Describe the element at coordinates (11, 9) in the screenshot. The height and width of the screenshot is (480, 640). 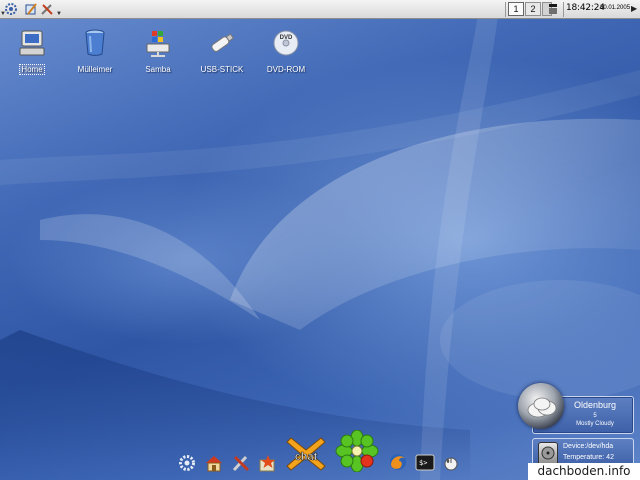
I see `kde-menu-icon` at that location.